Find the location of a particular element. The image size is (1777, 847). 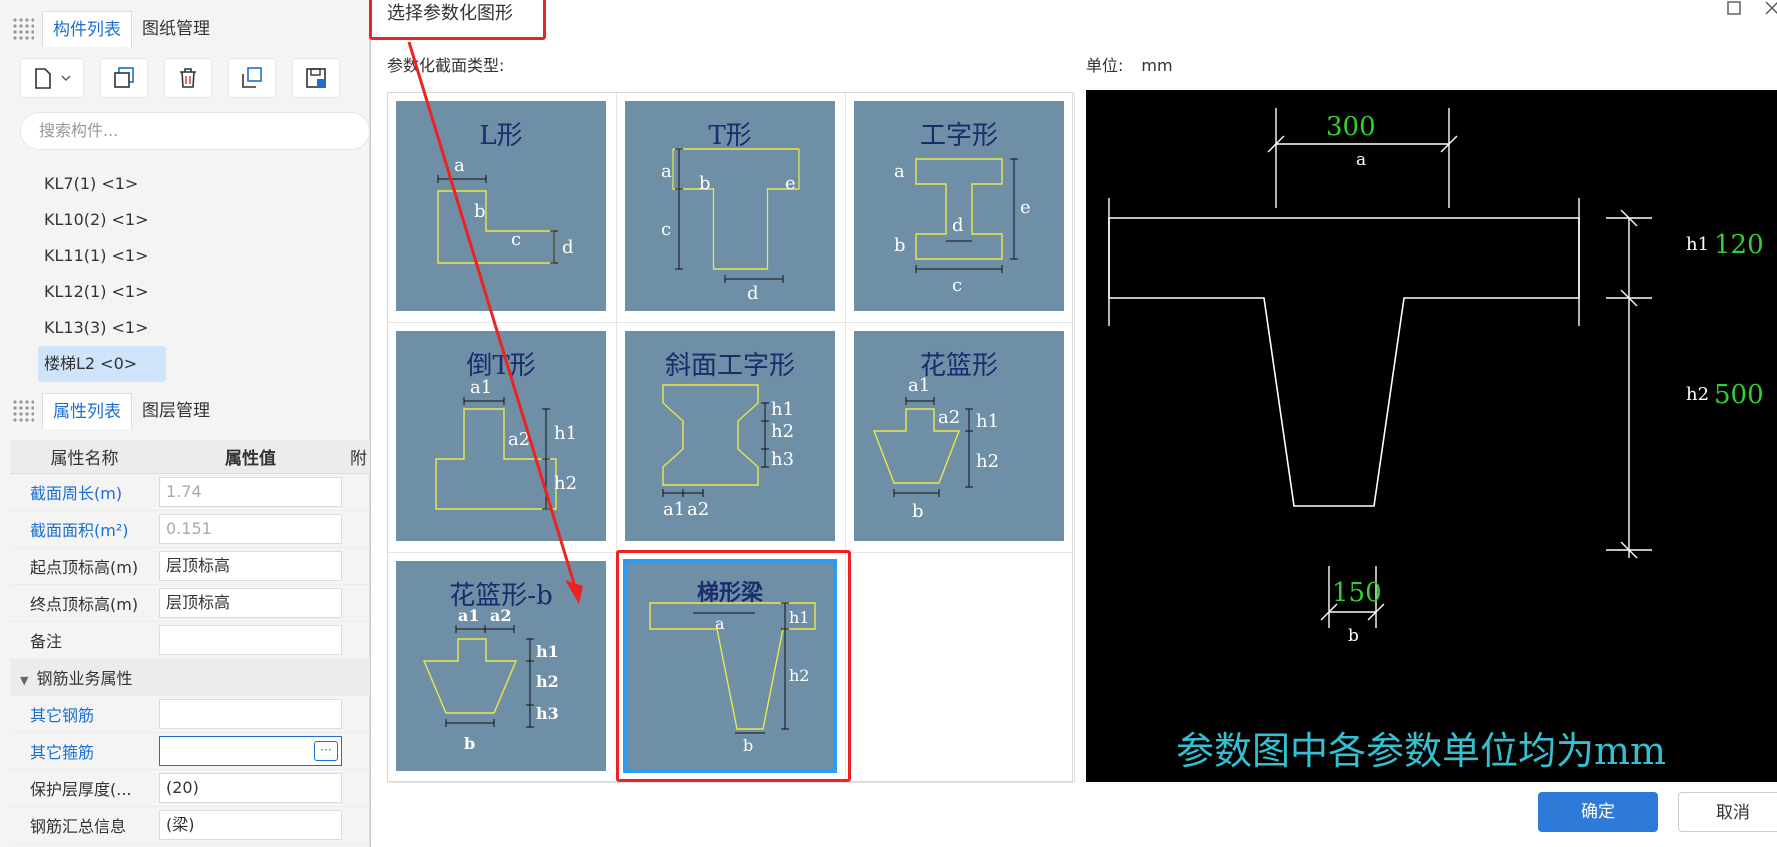

list-item: KL7(1) <1> is located at coordinates (102, 184).